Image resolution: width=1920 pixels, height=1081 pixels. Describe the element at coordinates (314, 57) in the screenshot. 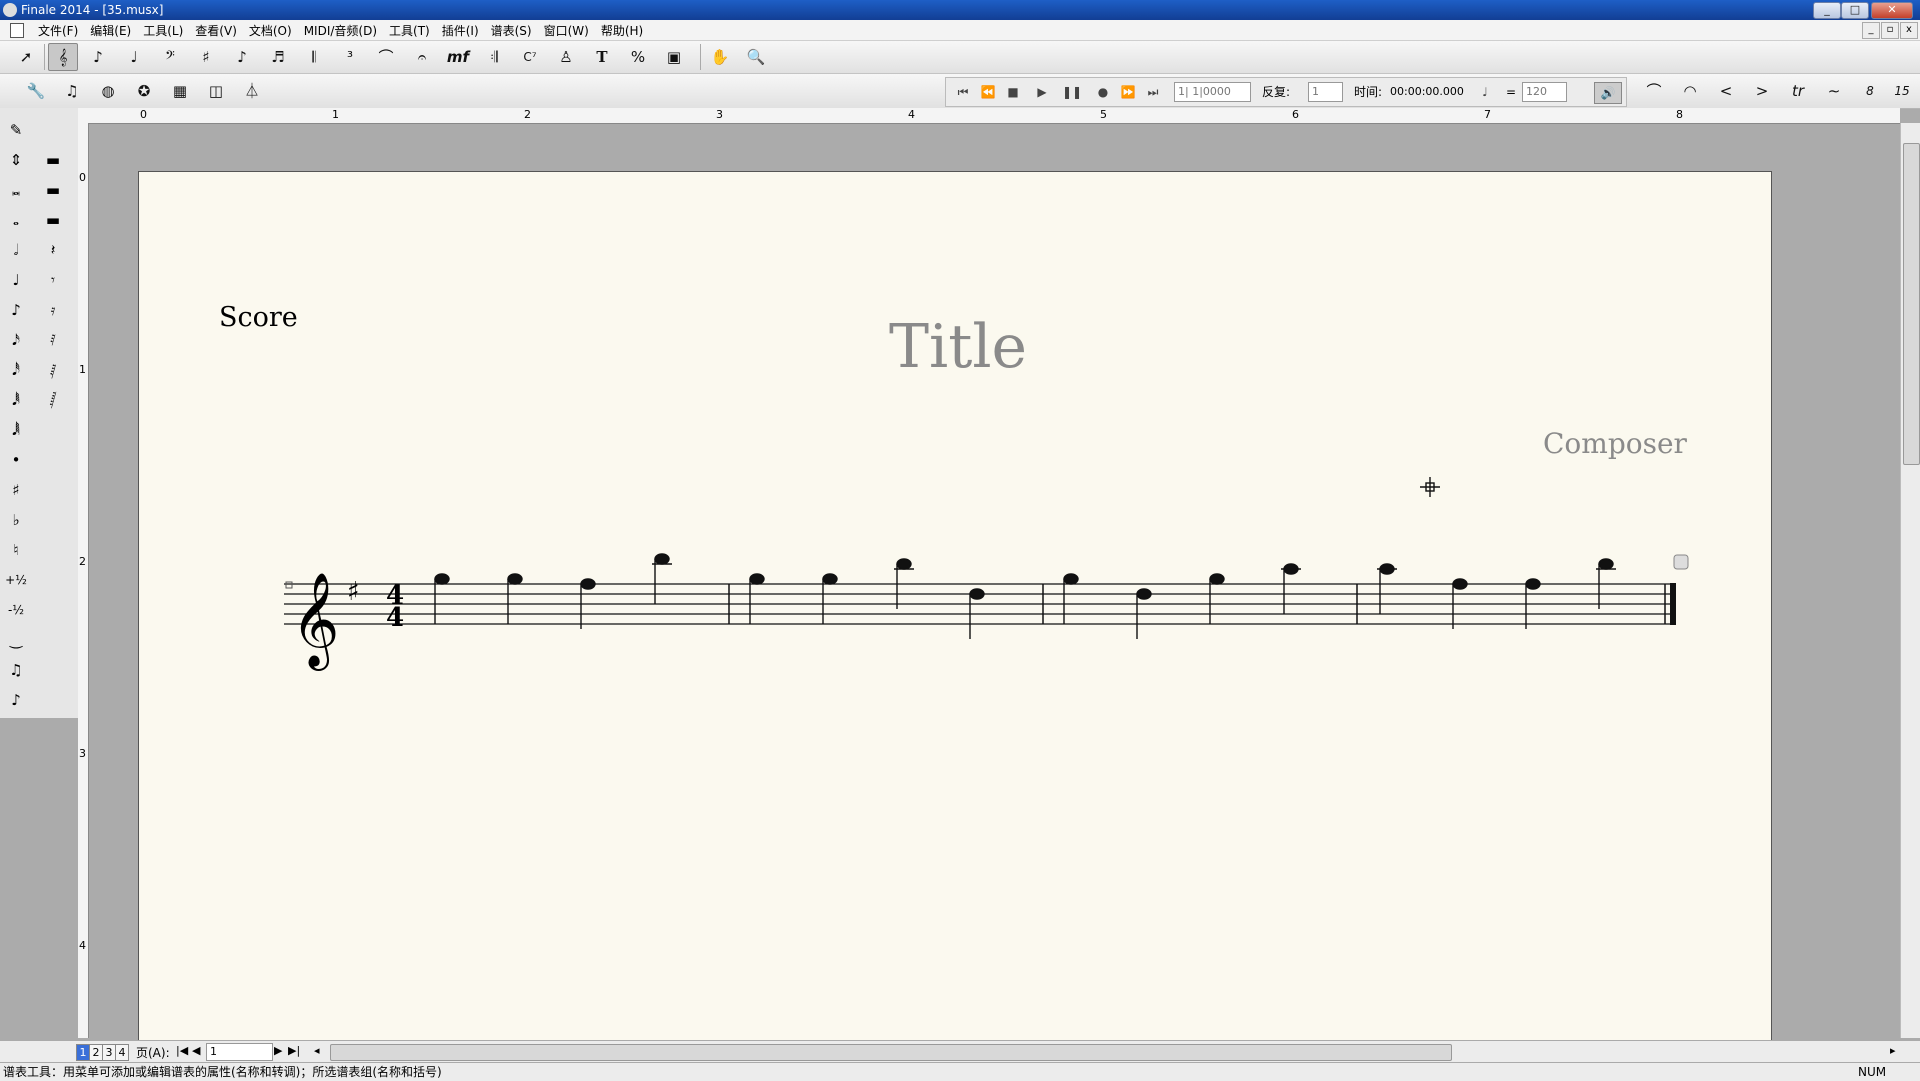

I see `measure-tool-icon: 𝄃` at that location.